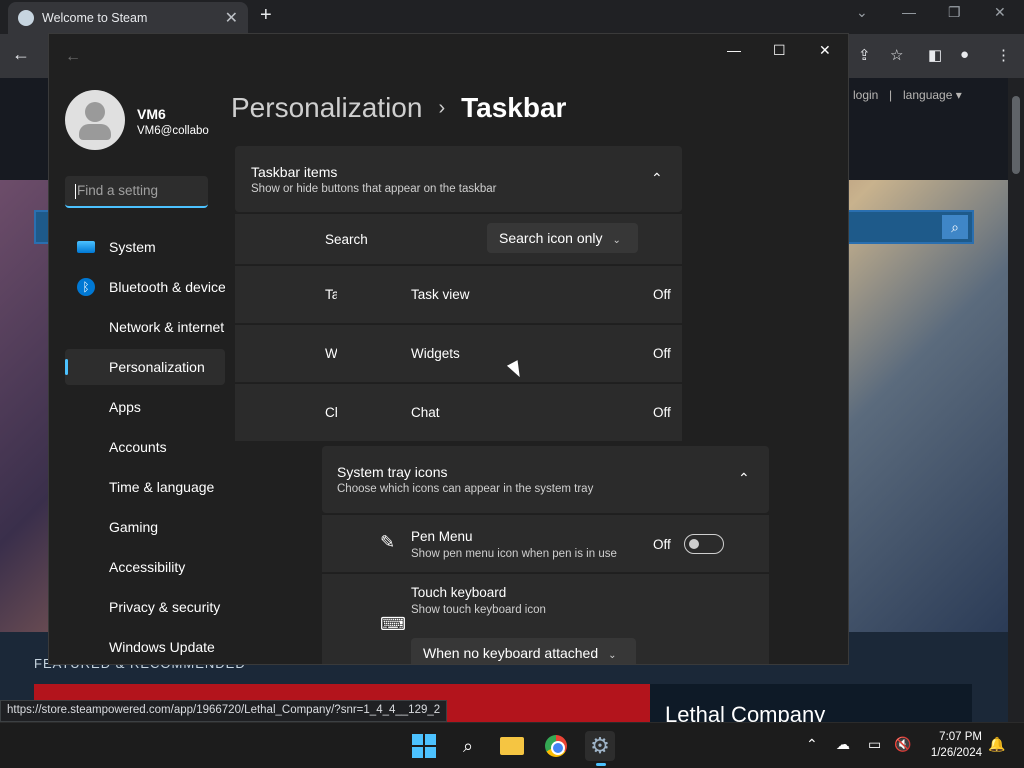  I want to click on scrollbar-thumb, so click(1016, 135).